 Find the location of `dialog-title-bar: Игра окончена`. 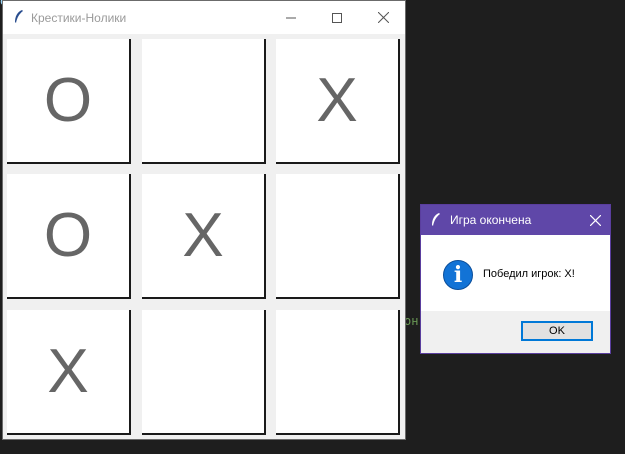

dialog-title-bar: Игра окончена is located at coordinates (515, 220).